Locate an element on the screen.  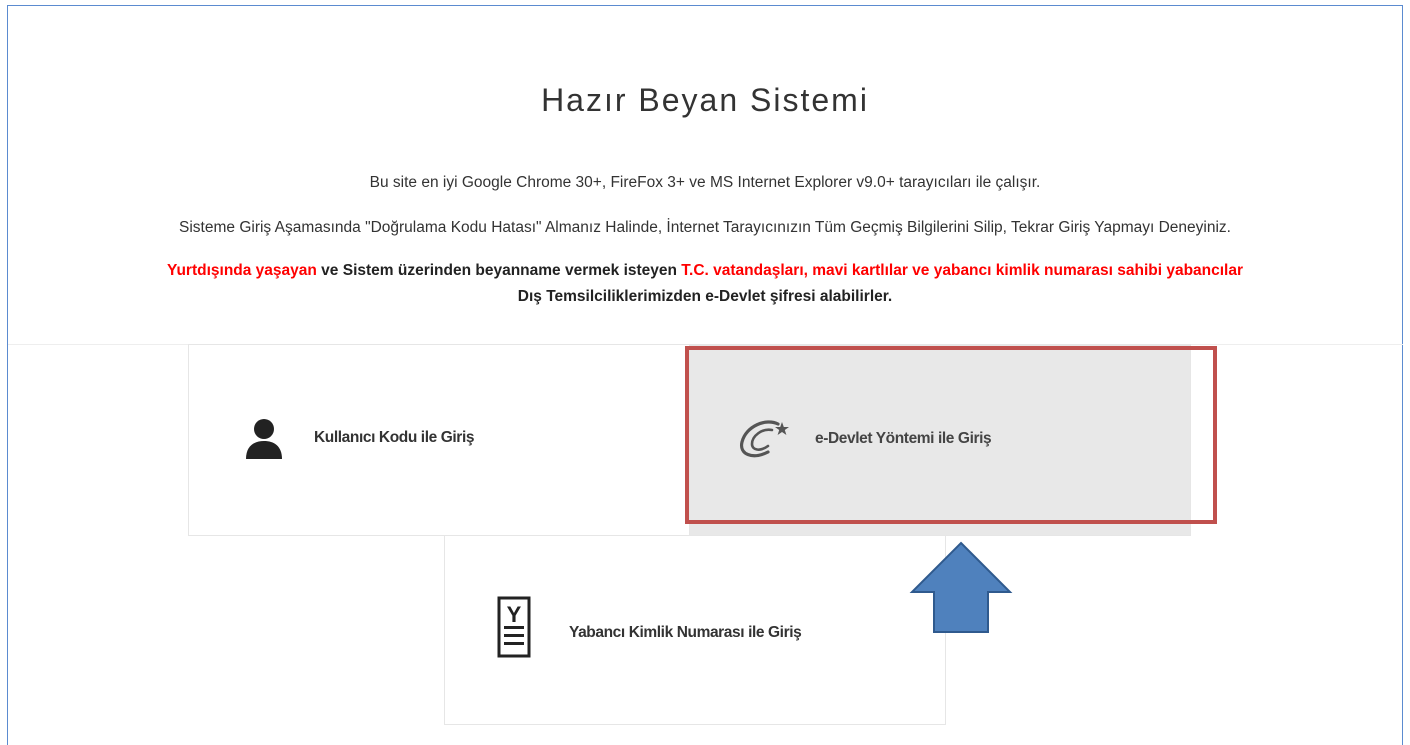
user-icon is located at coordinates (264, 439).